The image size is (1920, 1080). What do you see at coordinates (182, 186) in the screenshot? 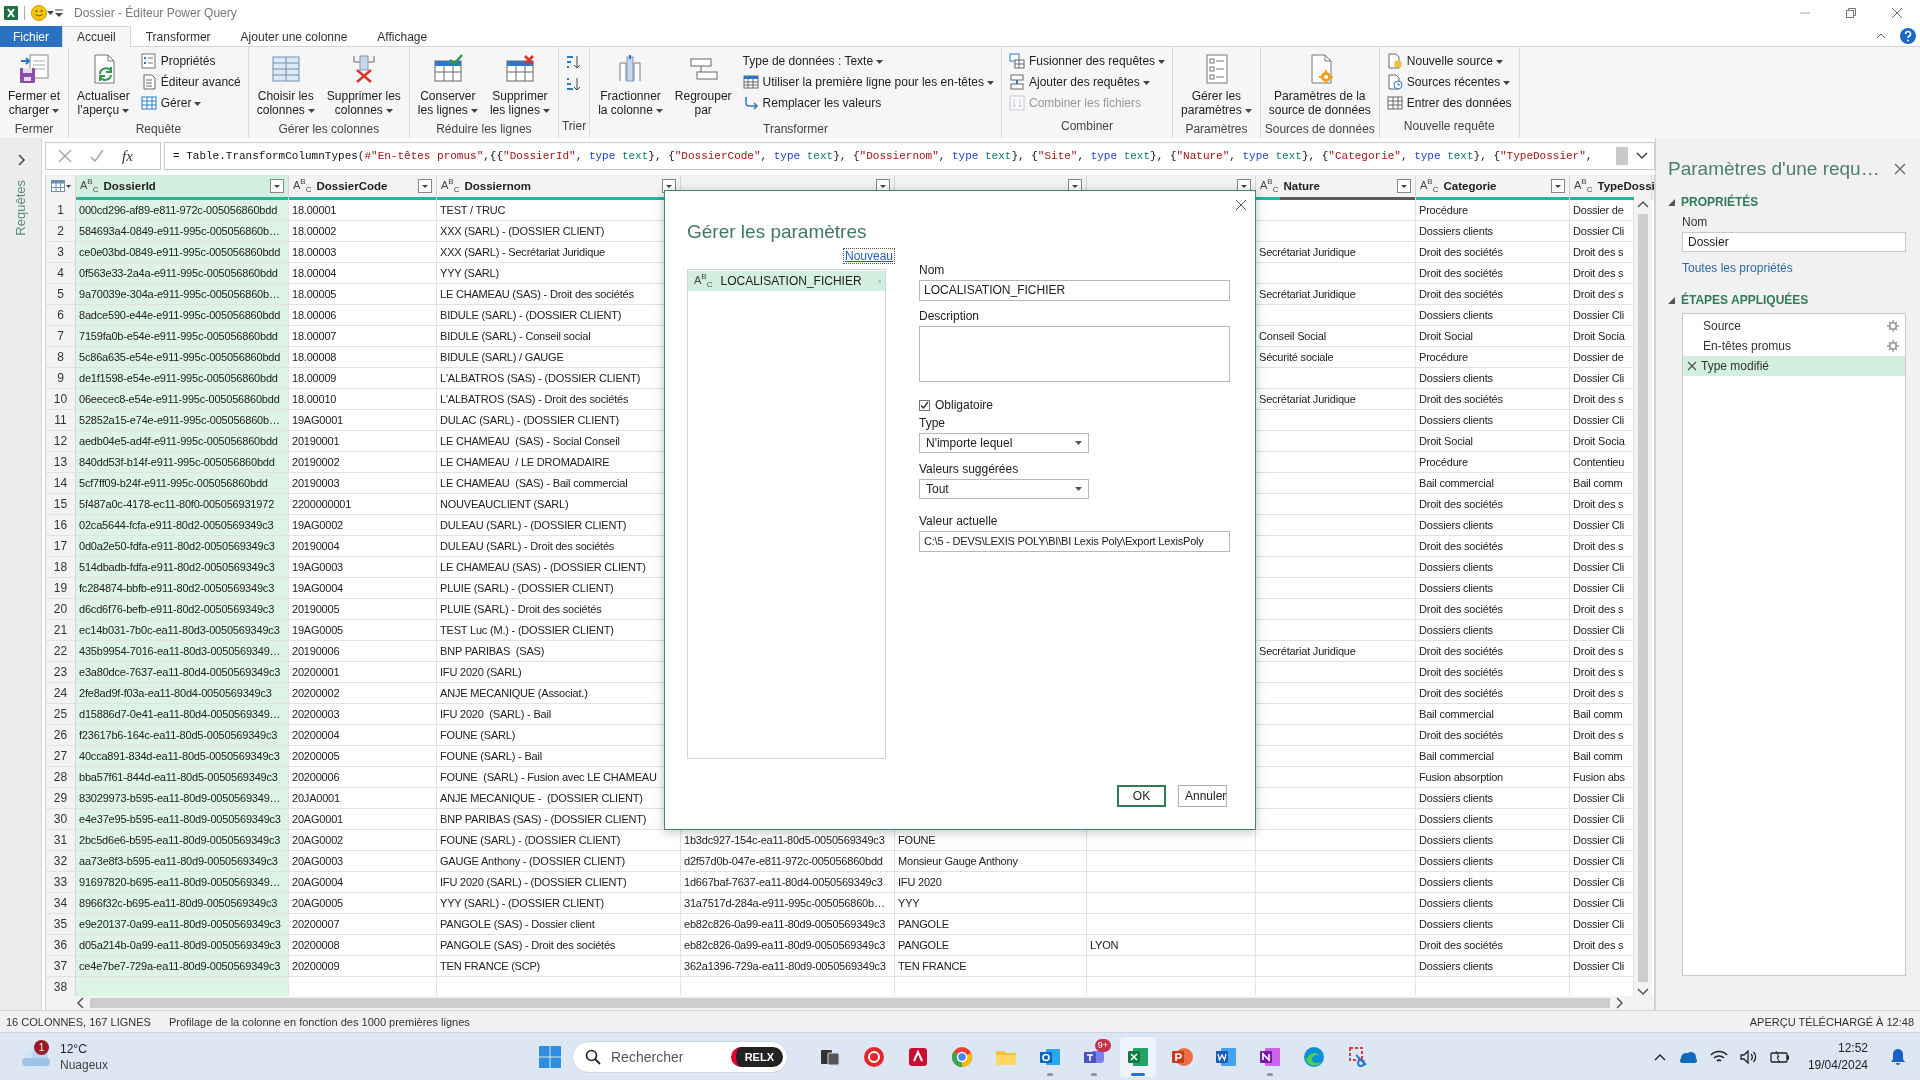
I see `column-header: A$^{B}$$_{C}$ DossierId` at bounding box center [182, 186].